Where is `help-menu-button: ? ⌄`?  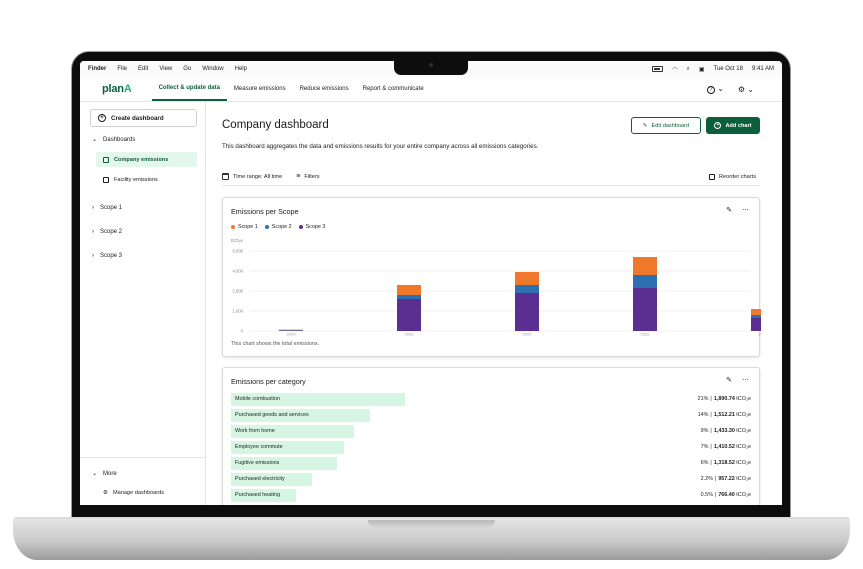 help-menu-button: ? ⌄ is located at coordinates (715, 89).